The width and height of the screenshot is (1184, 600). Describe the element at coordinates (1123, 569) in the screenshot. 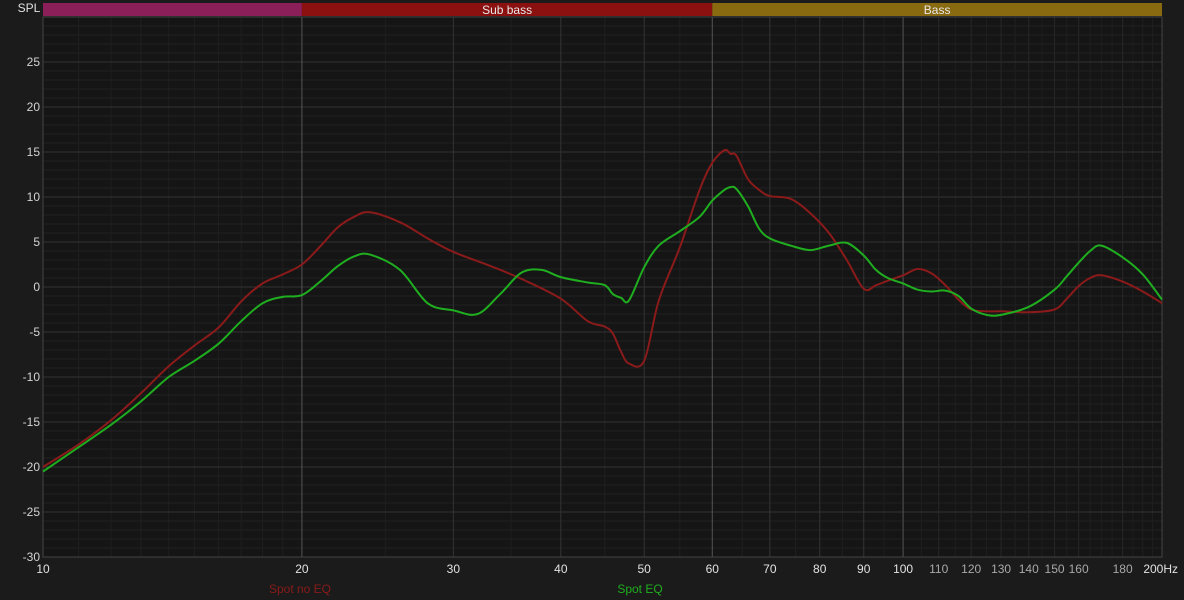

I see `x-tick-label: 180` at that location.